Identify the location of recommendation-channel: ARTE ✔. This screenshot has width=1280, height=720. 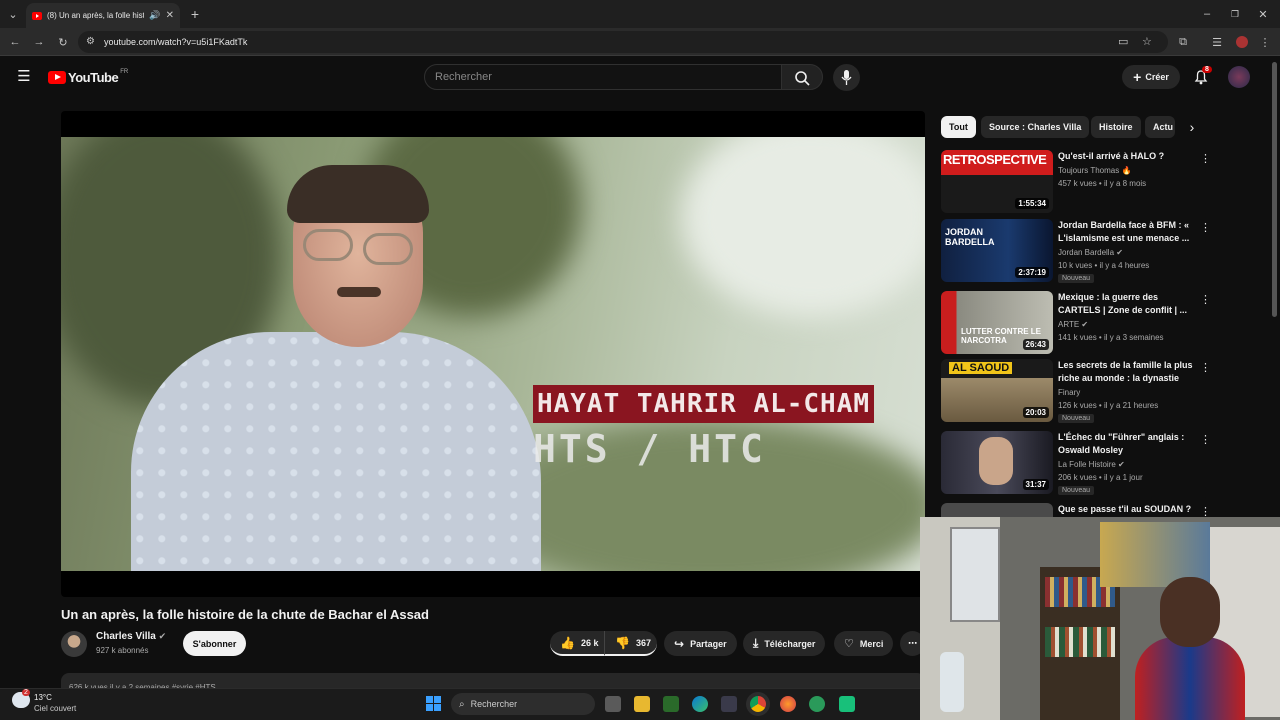
(1073, 324).